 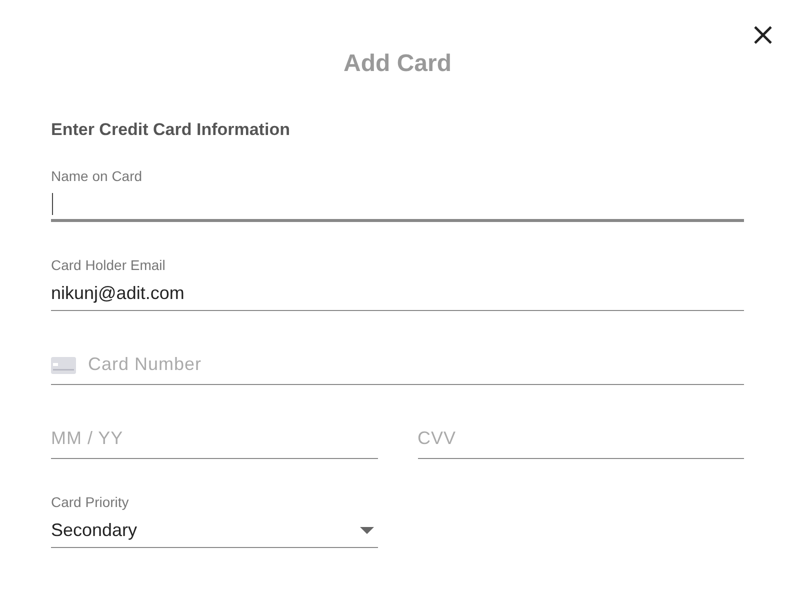 What do you see at coordinates (52, 204) in the screenshot?
I see `text-cursor` at bounding box center [52, 204].